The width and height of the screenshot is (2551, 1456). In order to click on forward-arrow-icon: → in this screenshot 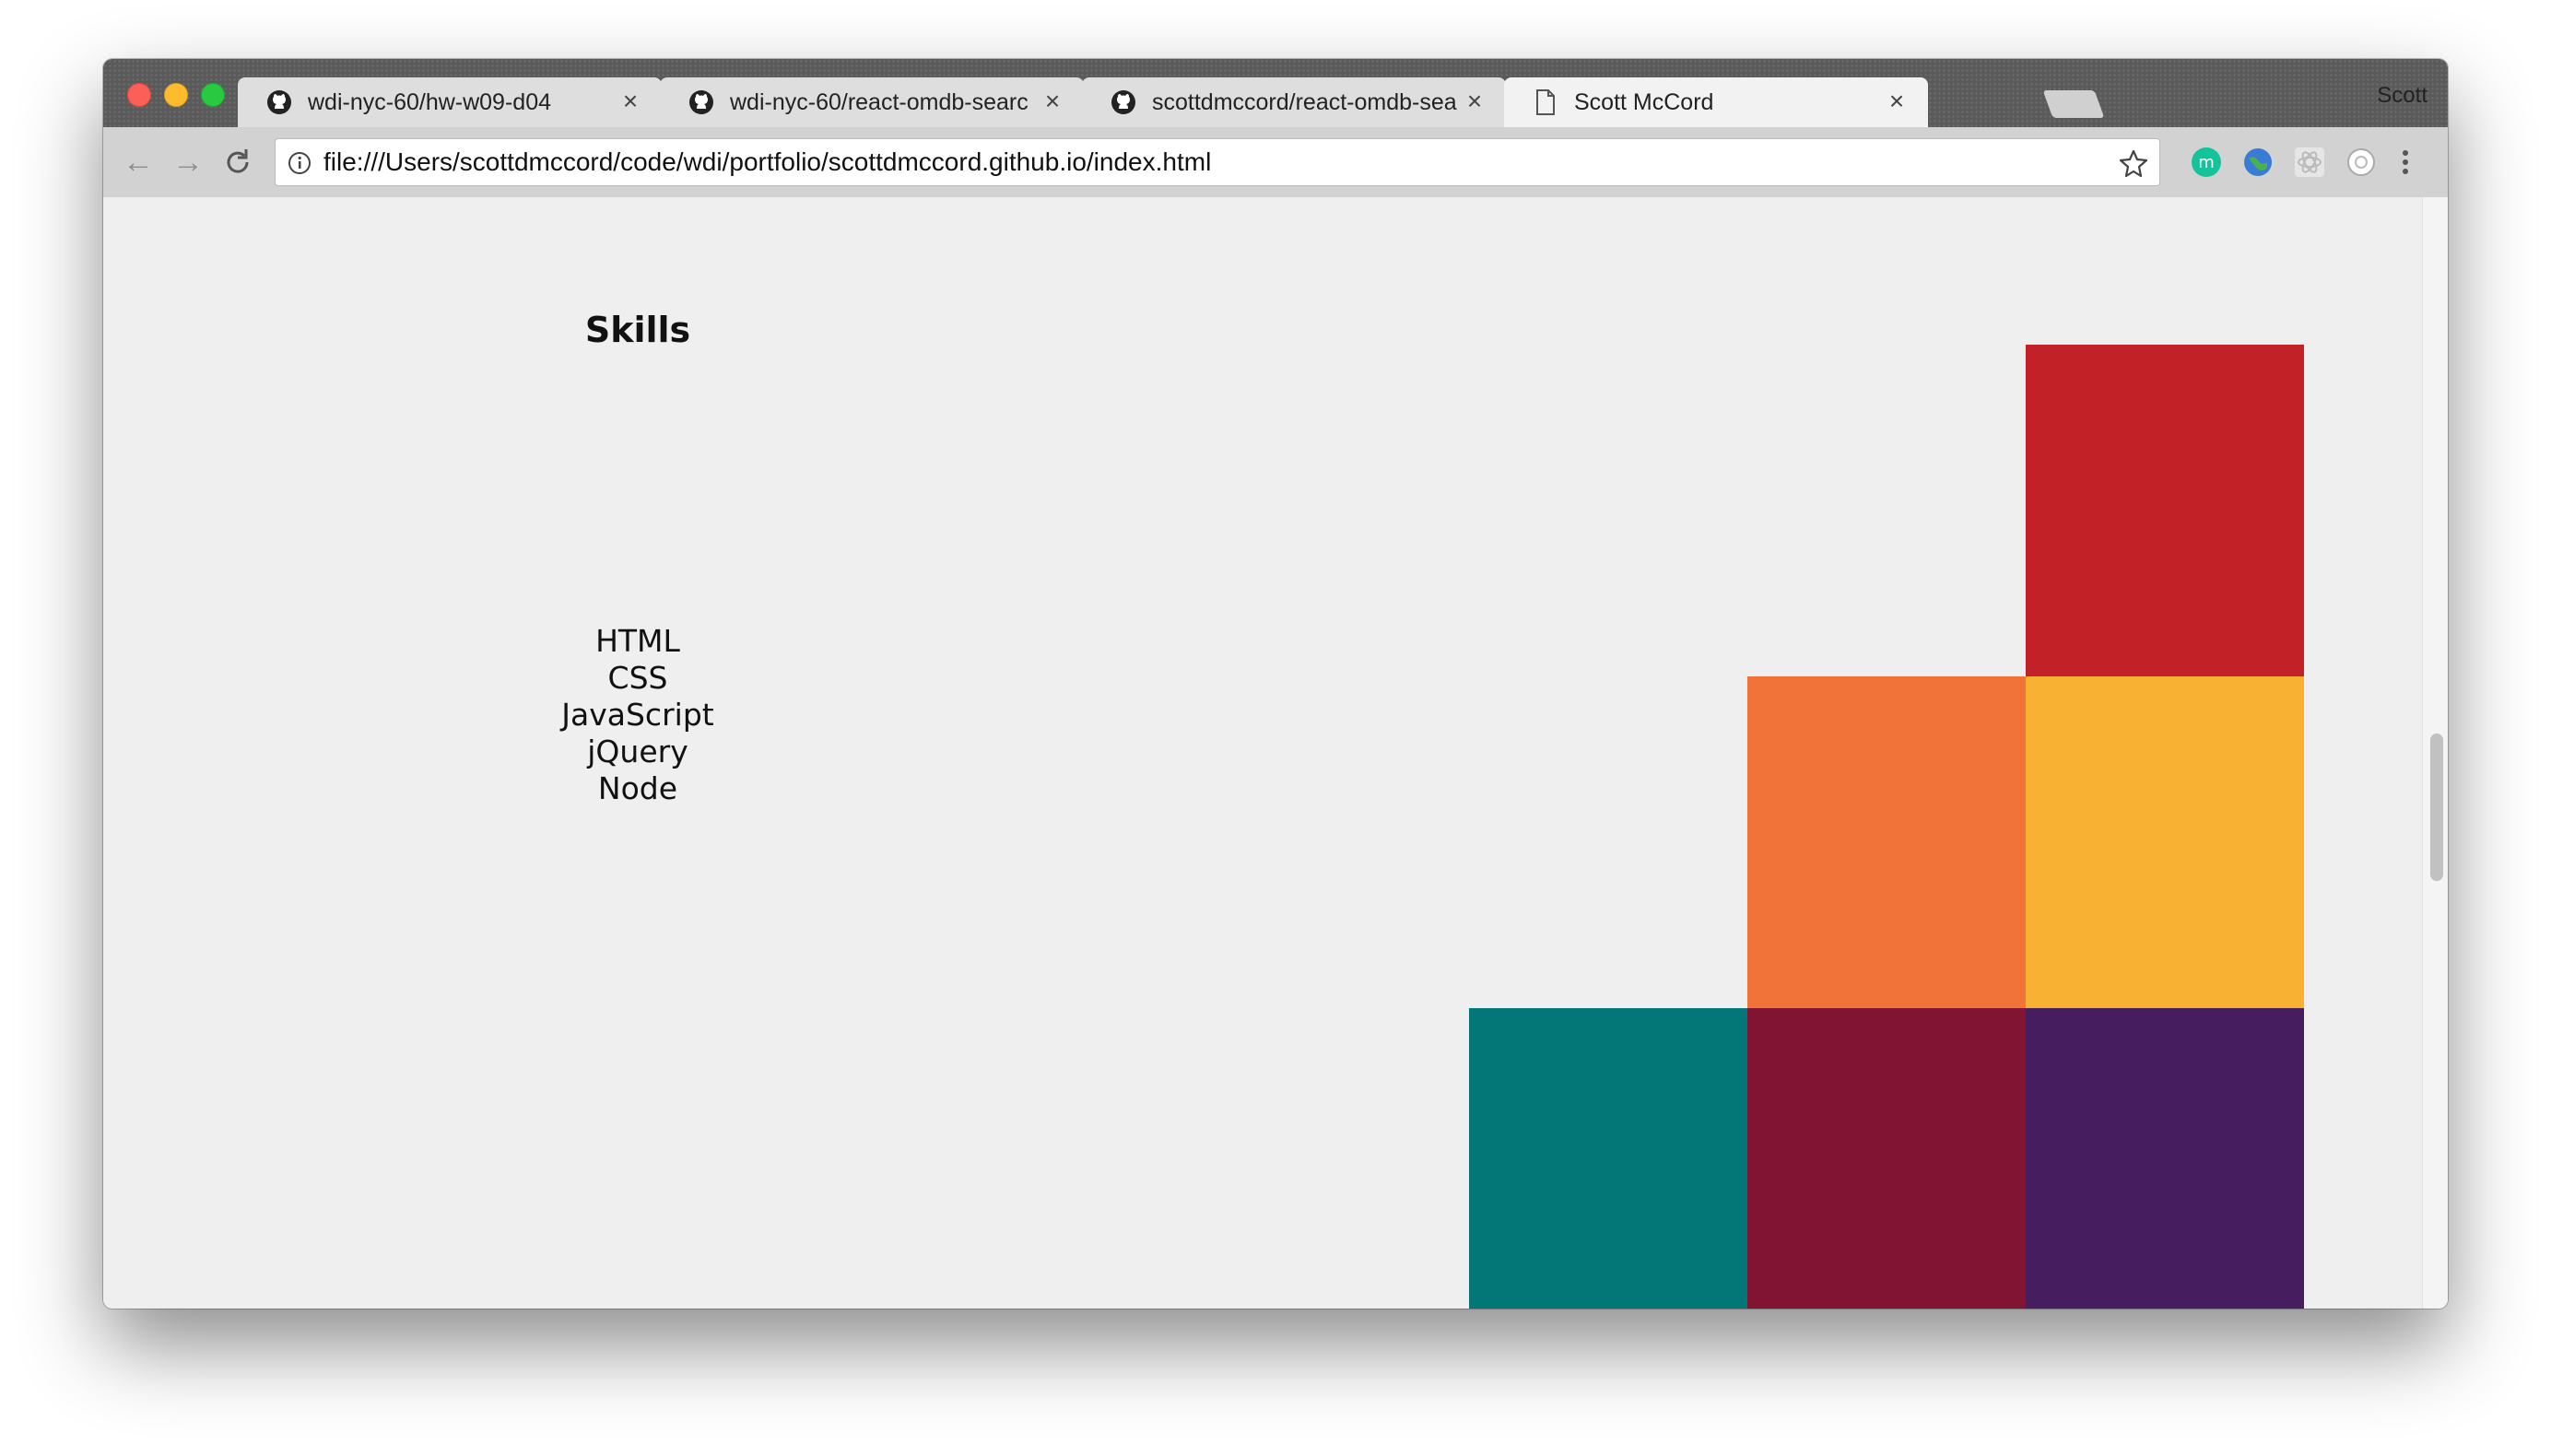, I will do `click(188, 162)`.